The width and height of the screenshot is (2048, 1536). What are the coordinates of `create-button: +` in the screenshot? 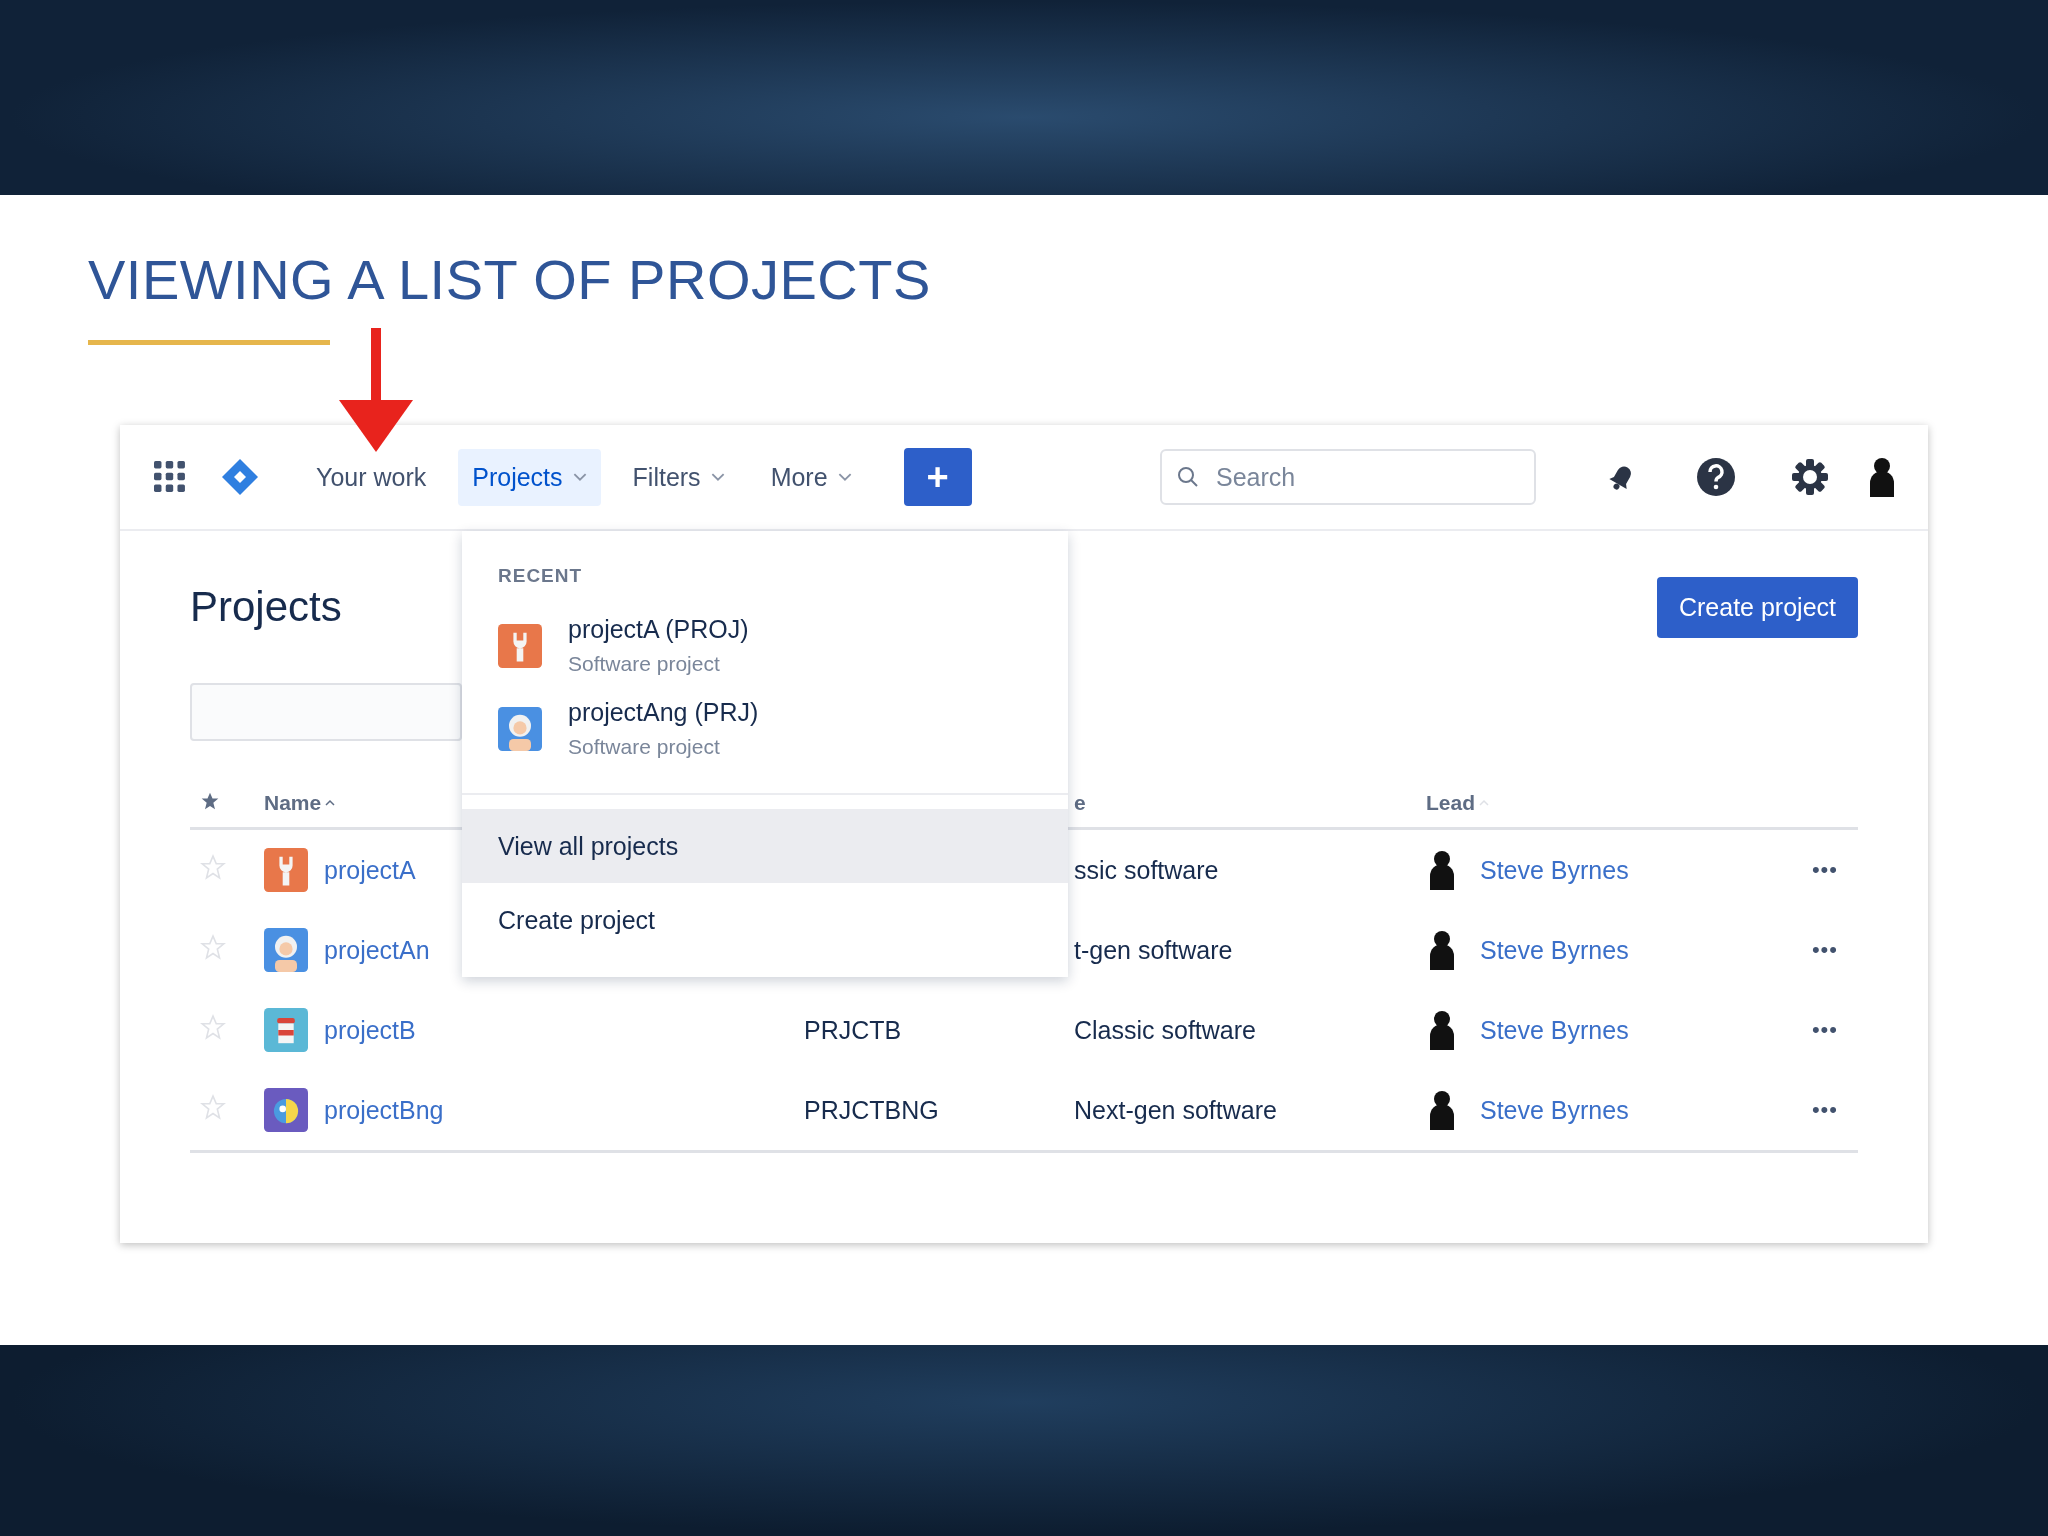 It's located at (937, 477).